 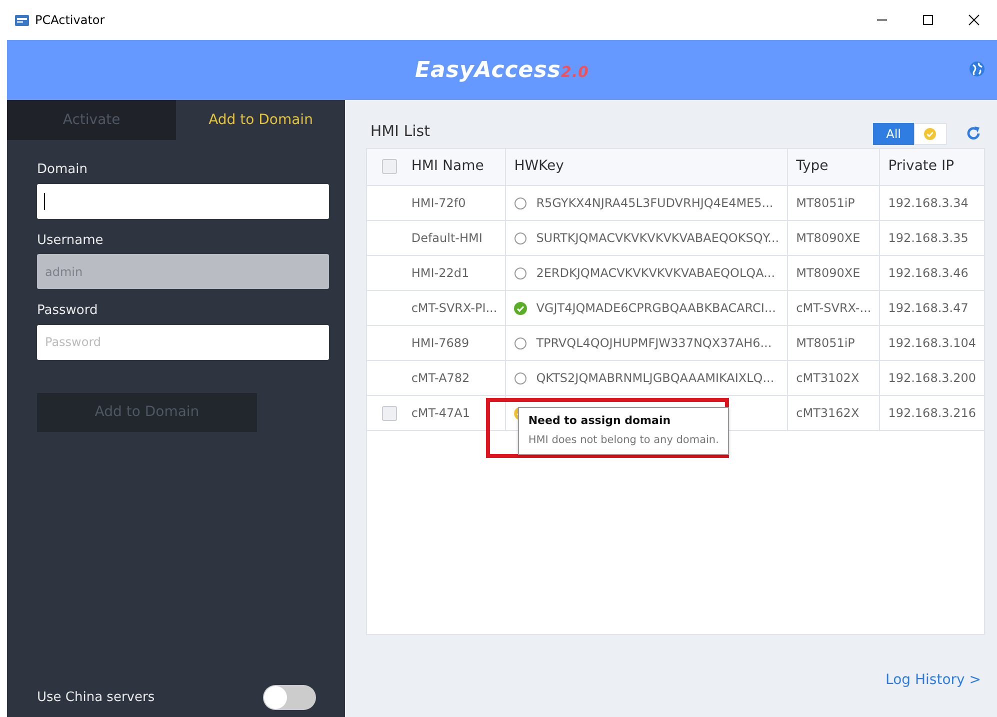 I want to click on username-field: admin, so click(x=183, y=271).